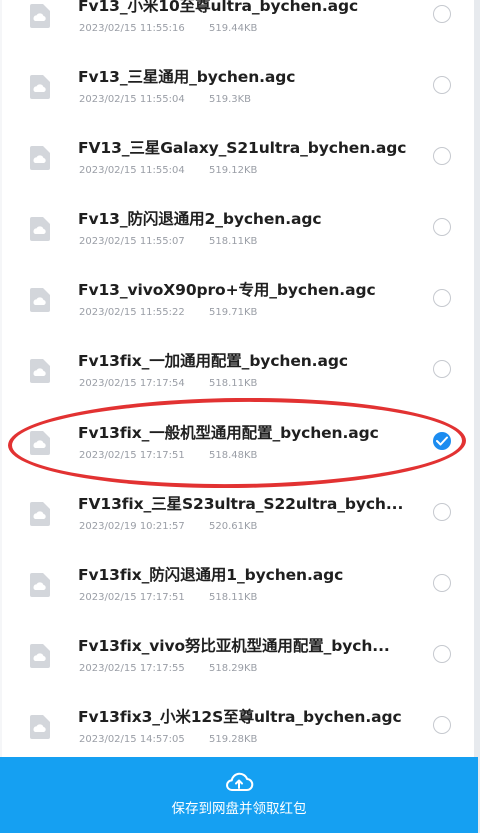 This screenshot has width=480, height=833. What do you see at coordinates (233, 455) in the screenshot?
I see `file-size: 518.48KB` at bounding box center [233, 455].